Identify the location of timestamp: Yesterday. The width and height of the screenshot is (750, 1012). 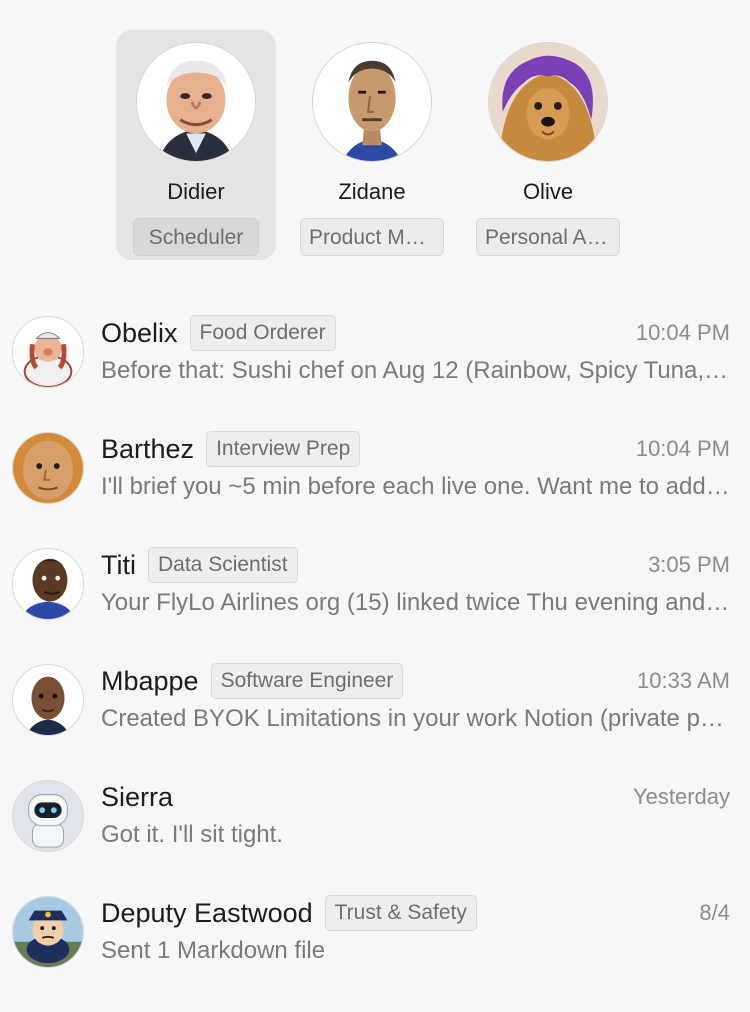
(681, 796).